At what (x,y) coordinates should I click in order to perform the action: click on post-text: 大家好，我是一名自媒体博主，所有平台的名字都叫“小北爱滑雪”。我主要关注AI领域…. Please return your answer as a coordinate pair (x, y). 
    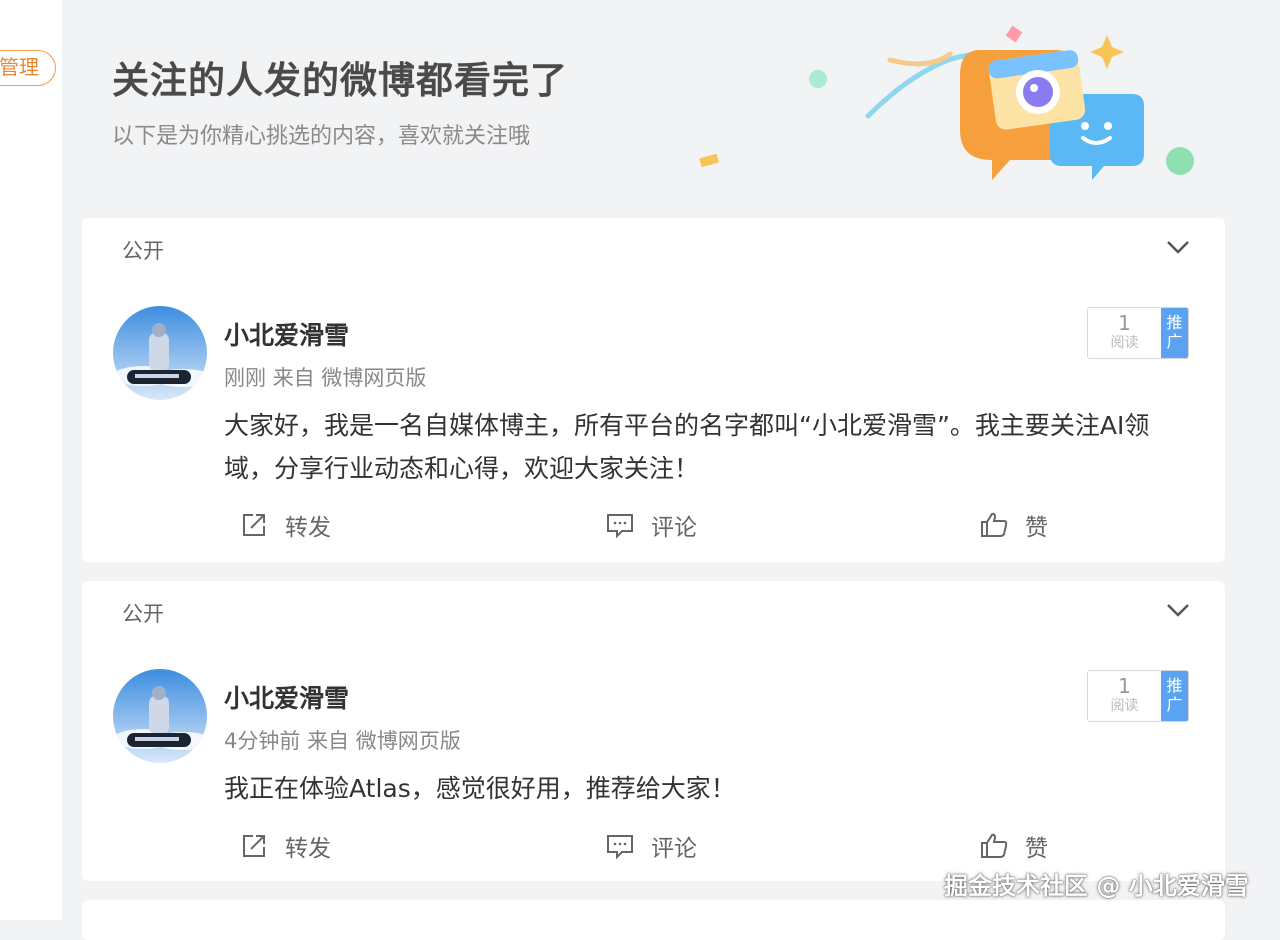
    Looking at the image, I should click on (687, 447).